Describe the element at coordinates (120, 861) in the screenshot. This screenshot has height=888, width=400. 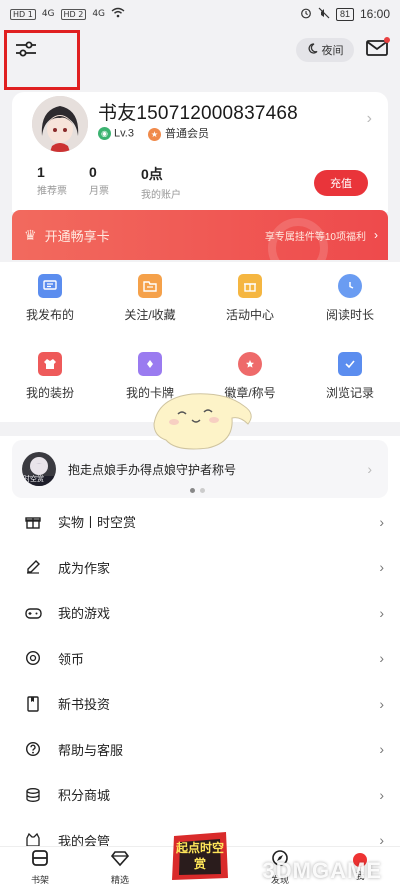
I see `diamond-icon` at that location.